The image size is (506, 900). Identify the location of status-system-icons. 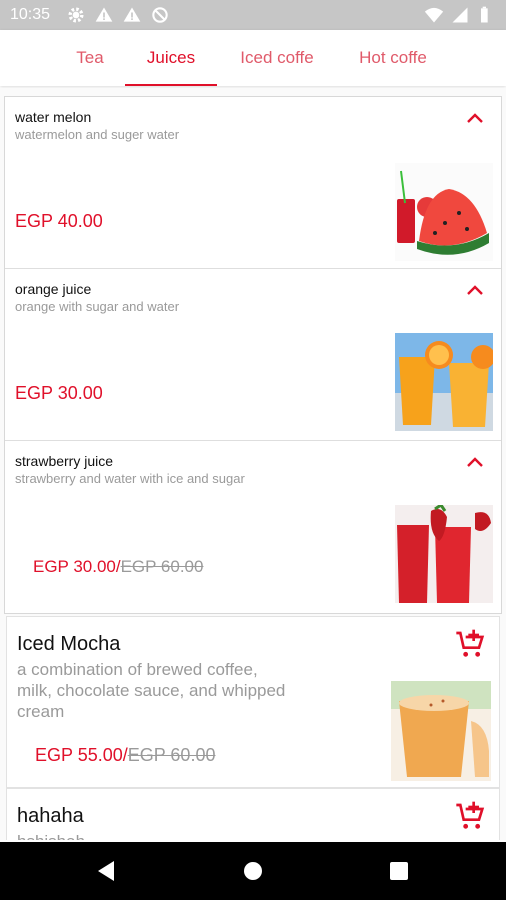
(460, 15).